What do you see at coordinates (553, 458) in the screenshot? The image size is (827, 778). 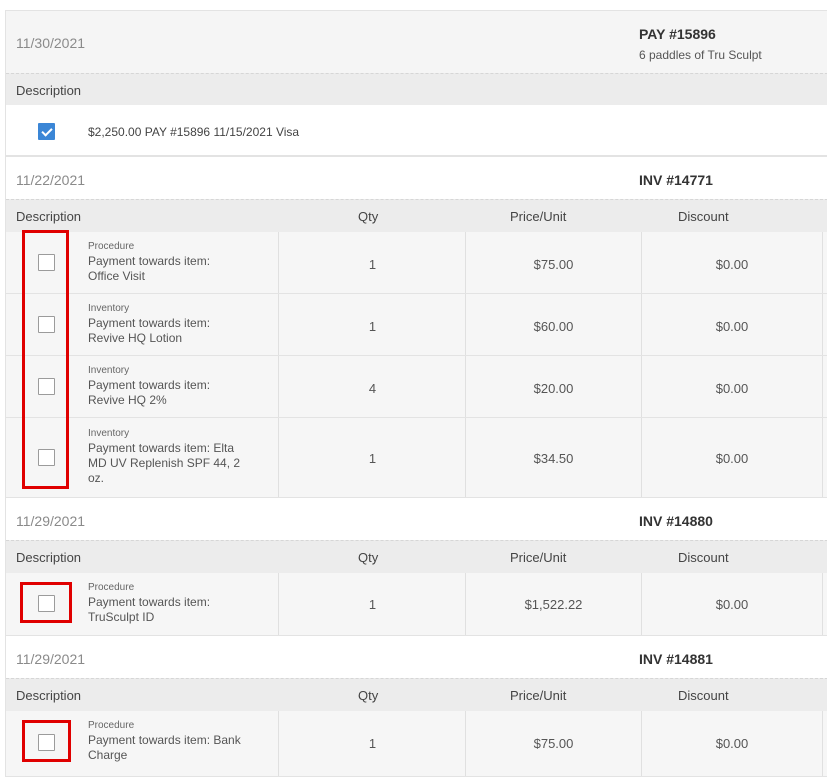 I see `item-price: $34.50` at bounding box center [553, 458].